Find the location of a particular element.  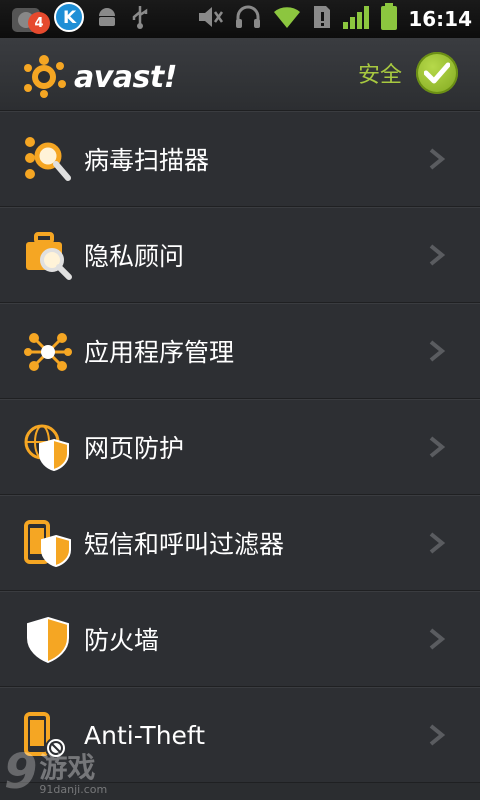

avast-logo: avast! is located at coordinates (99, 77).